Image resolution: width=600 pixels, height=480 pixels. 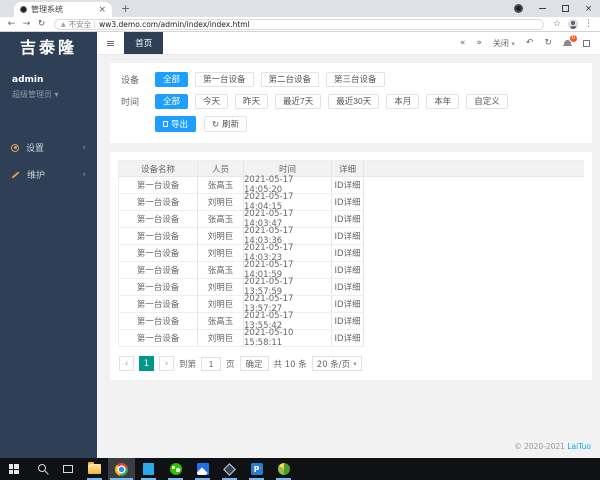 What do you see at coordinates (216, 123) in the screenshot?
I see `refresh-icon: ↻` at bounding box center [216, 123].